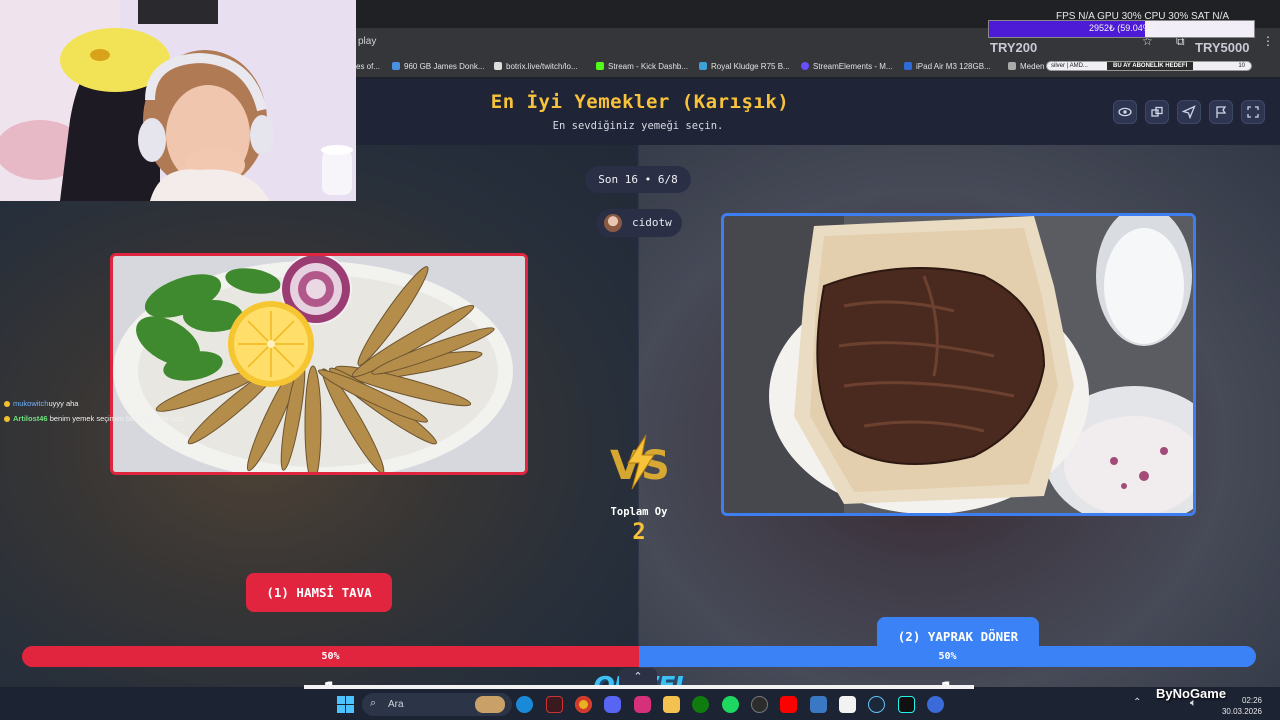  I want to click on vs-emblem: VS, so click(640, 462).